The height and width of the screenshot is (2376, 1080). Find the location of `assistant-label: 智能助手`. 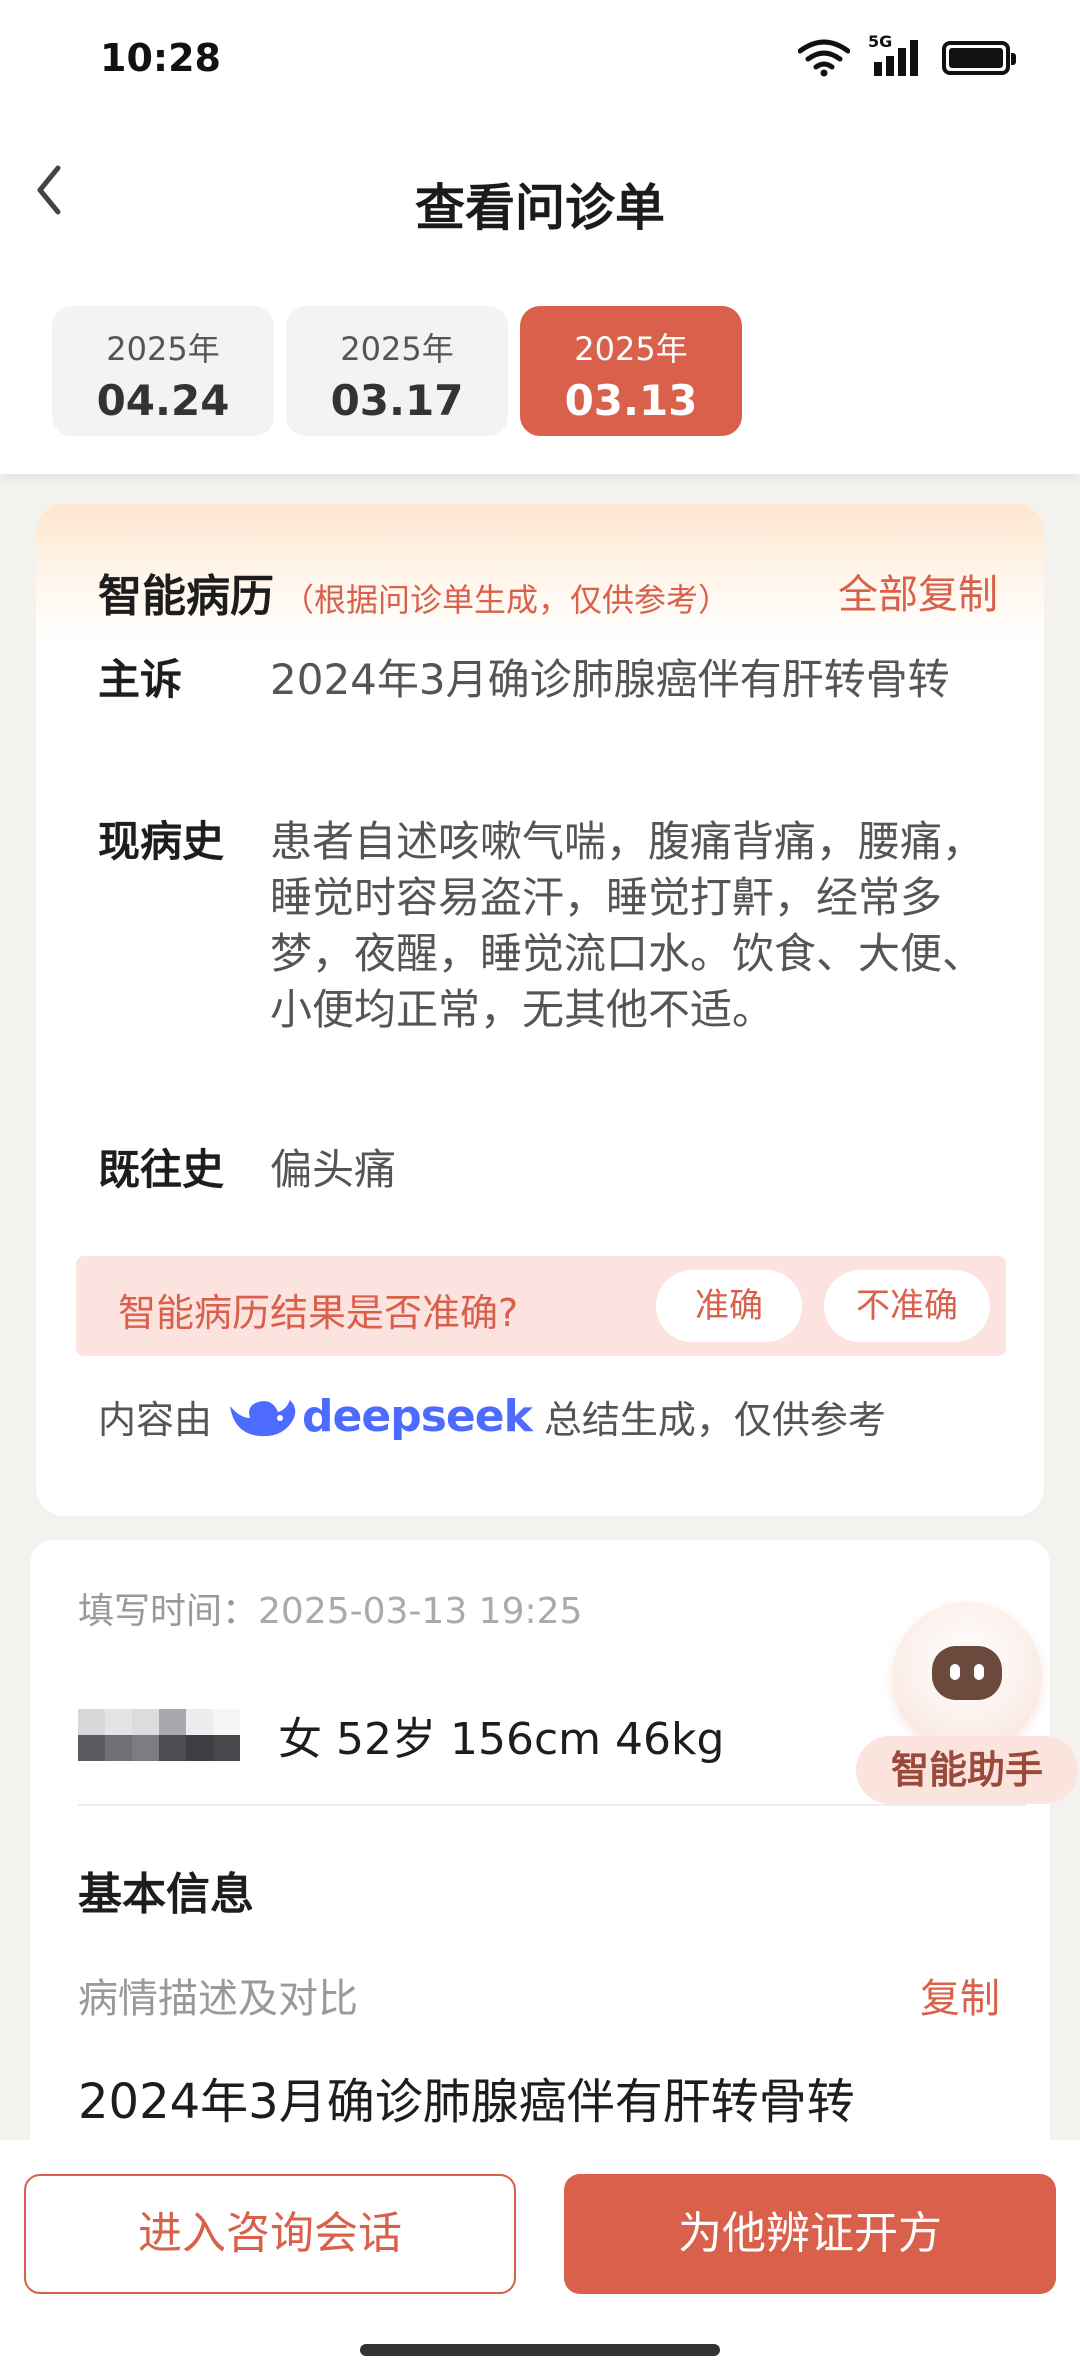

assistant-label: 智能助手 is located at coordinates (967, 1770).